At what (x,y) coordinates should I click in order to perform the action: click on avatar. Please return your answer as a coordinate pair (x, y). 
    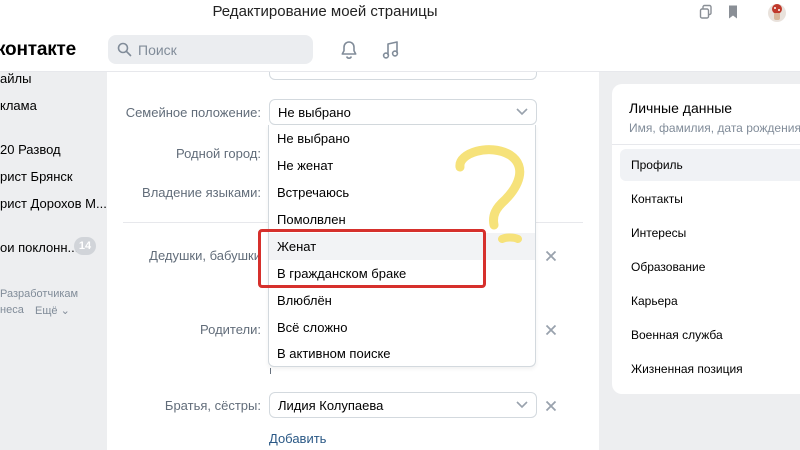
    Looking at the image, I should click on (777, 12).